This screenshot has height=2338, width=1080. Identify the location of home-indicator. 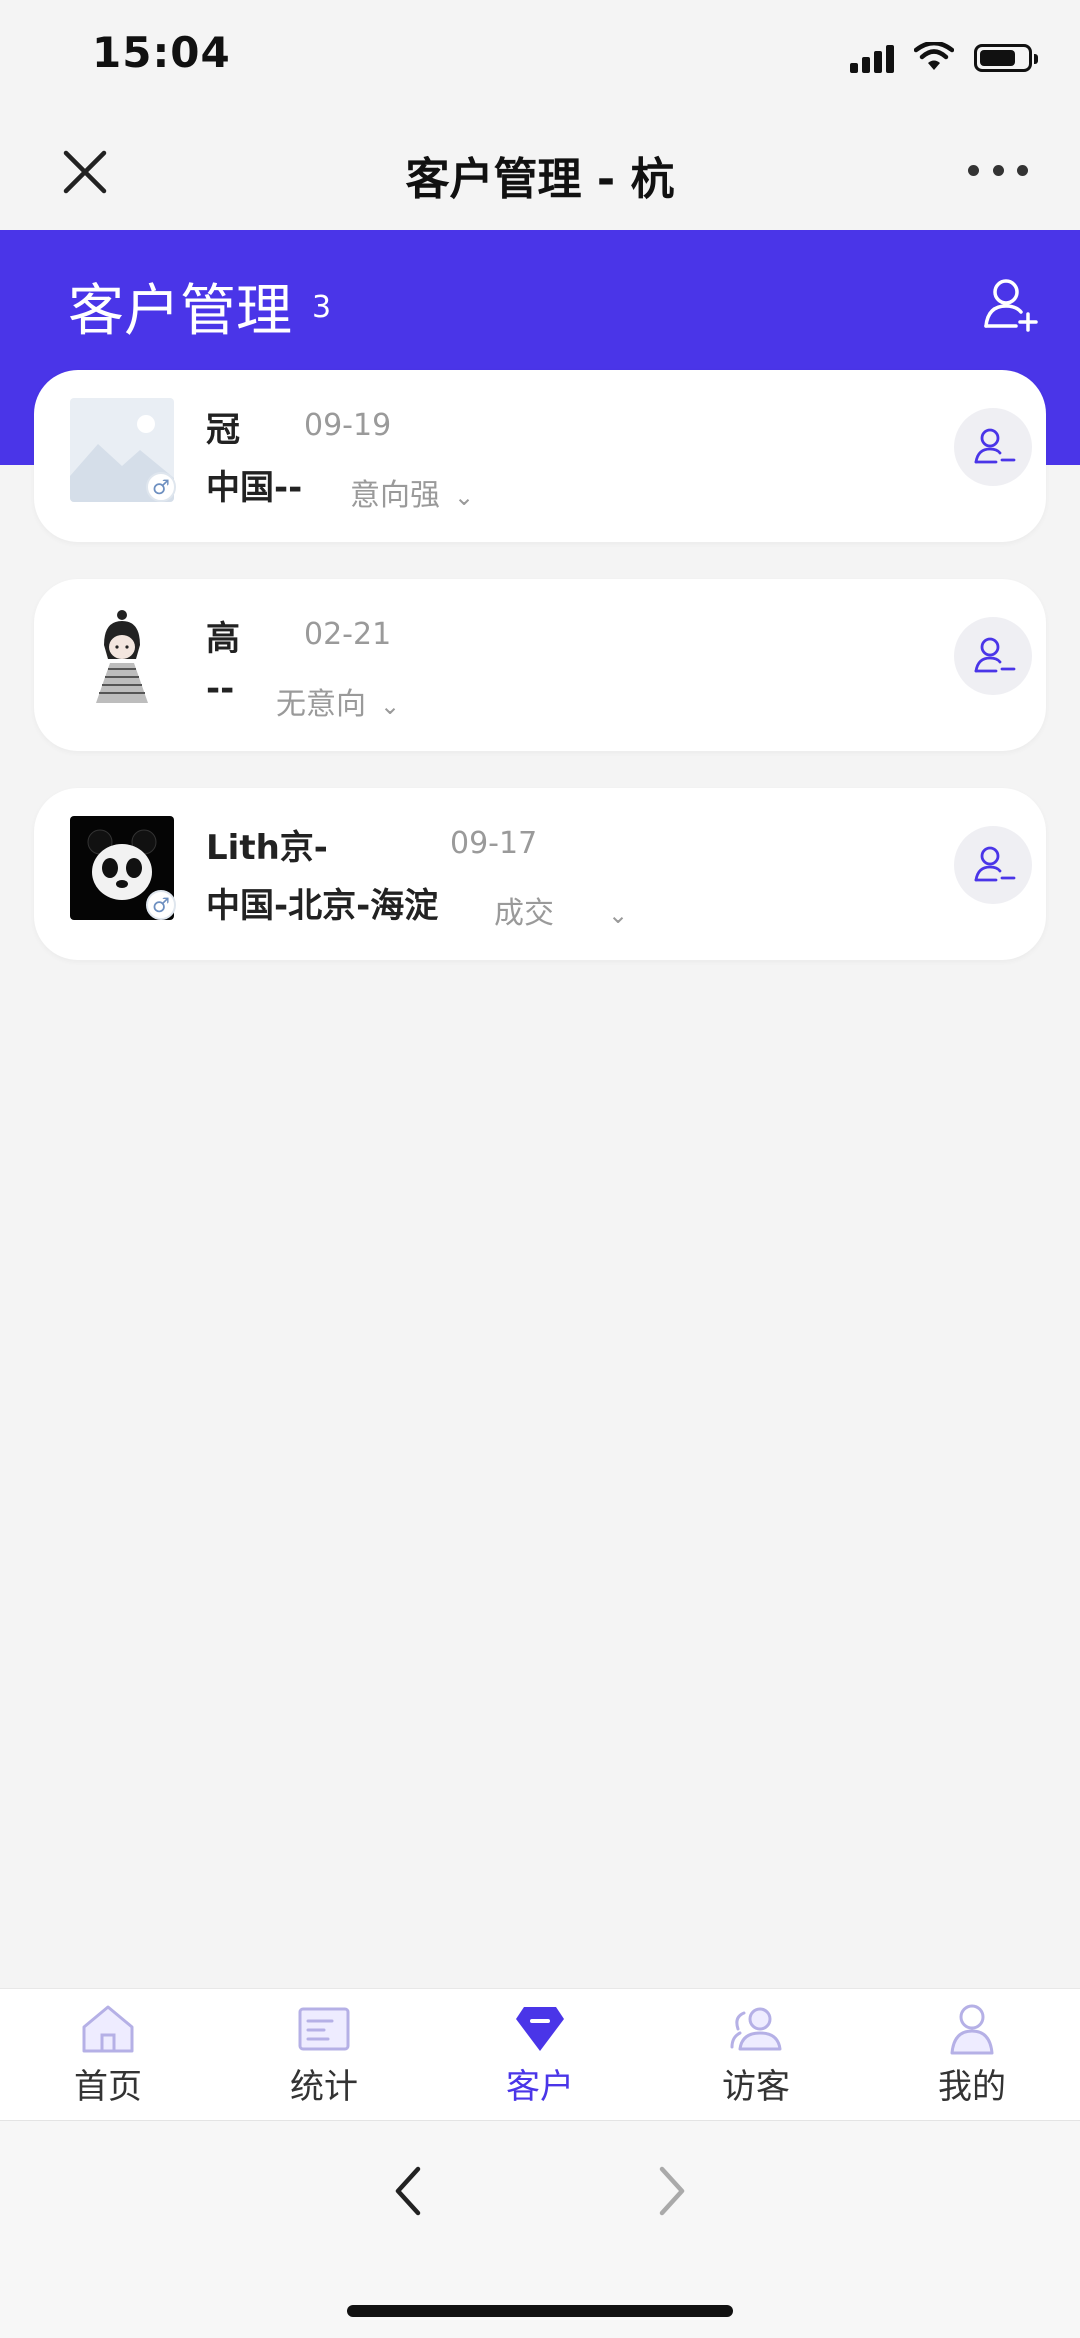
(540, 2311).